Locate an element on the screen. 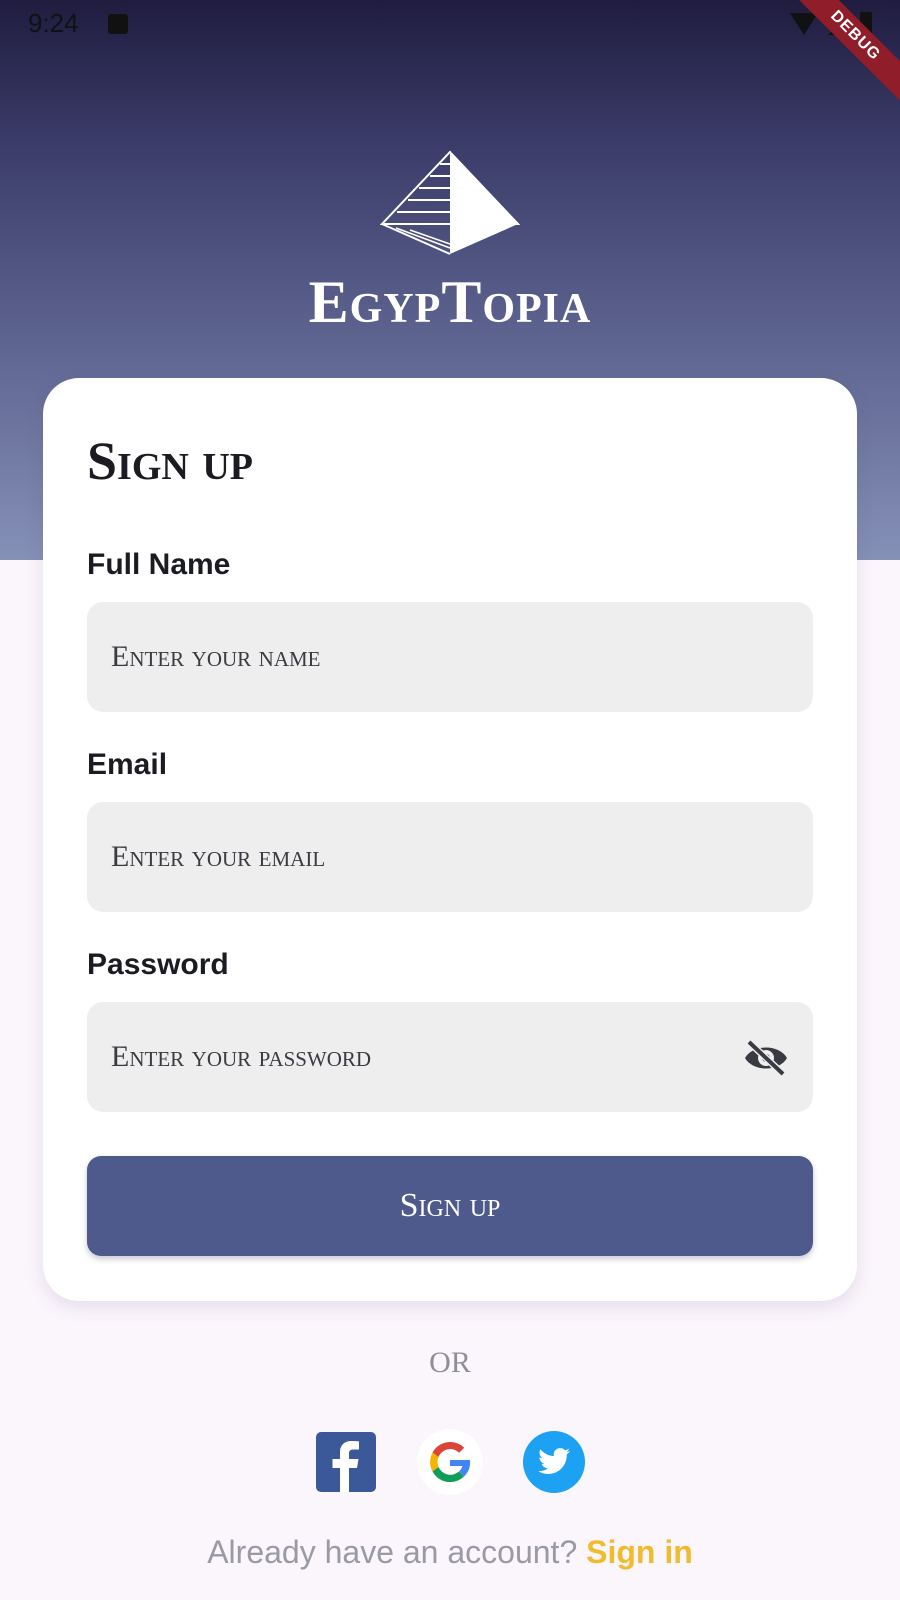 The image size is (900, 1600). app-logo: EgypTopia is located at coordinates (450, 243).